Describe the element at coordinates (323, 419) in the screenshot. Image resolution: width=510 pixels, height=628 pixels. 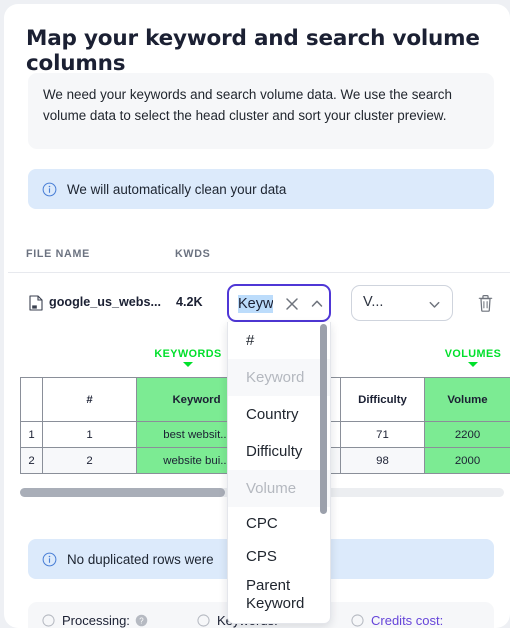
I see `dropdown-scrollbar-thumb` at that location.